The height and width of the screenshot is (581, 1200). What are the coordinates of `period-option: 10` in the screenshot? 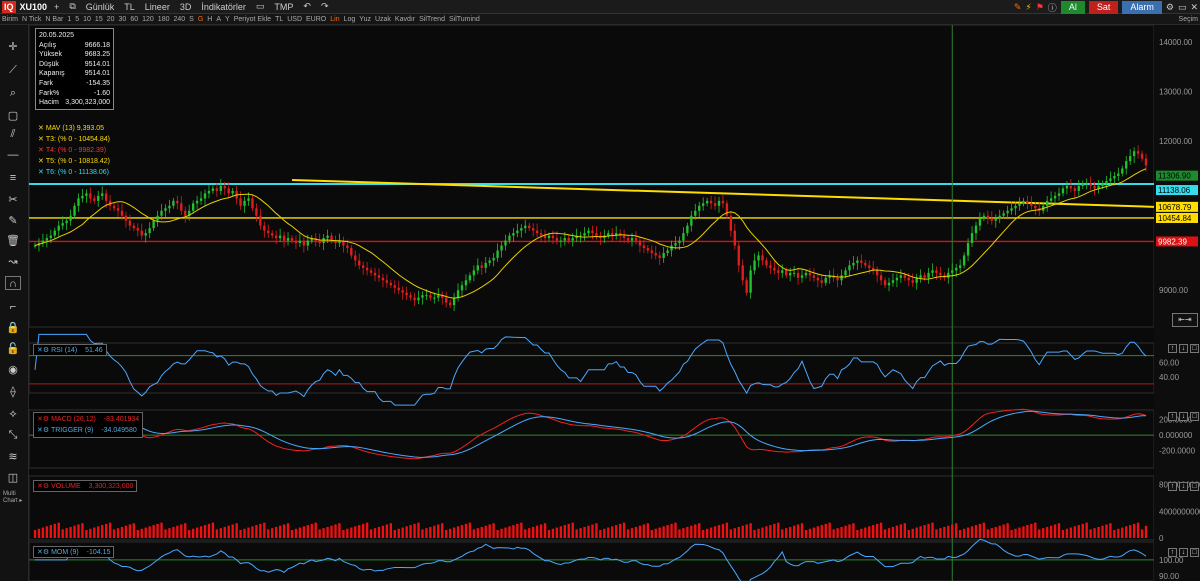 It's located at (87, 19).